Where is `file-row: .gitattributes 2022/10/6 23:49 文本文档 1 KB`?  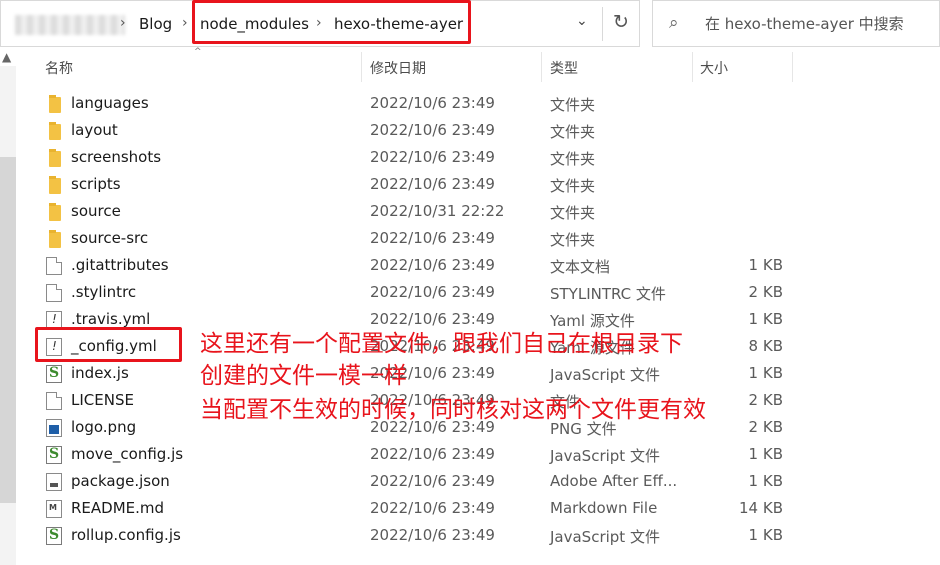
file-row: .gitattributes 2022/10/6 23:49 文本文档 1 KB is located at coordinates (416, 266).